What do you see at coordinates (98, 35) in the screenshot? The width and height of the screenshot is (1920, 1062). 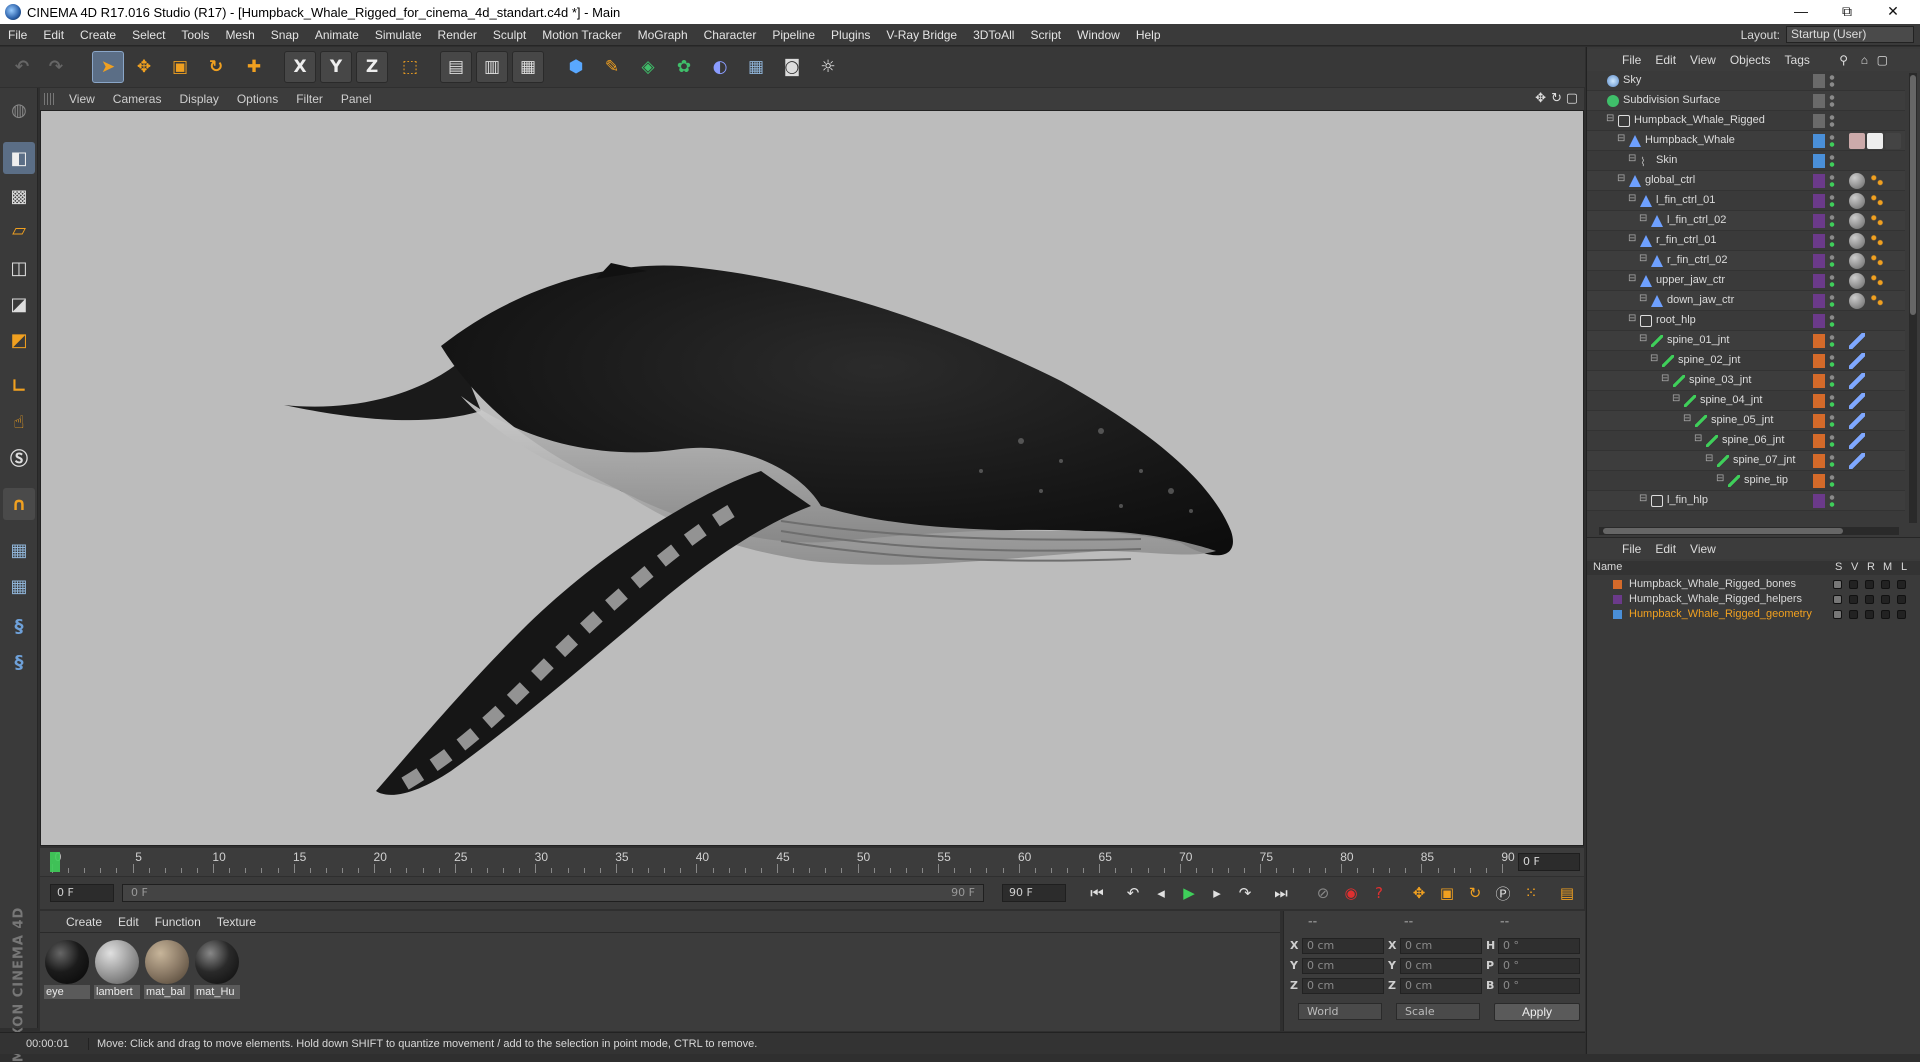 I see `menu-create: Create` at bounding box center [98, 35].